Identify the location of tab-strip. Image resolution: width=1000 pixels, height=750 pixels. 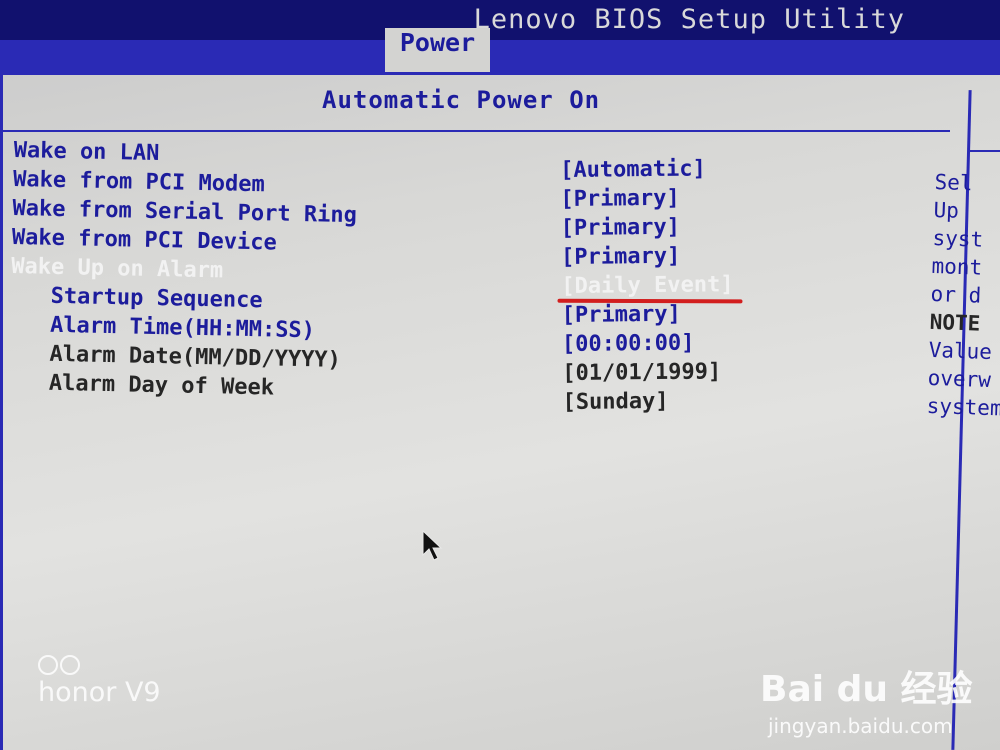
(500, 56).